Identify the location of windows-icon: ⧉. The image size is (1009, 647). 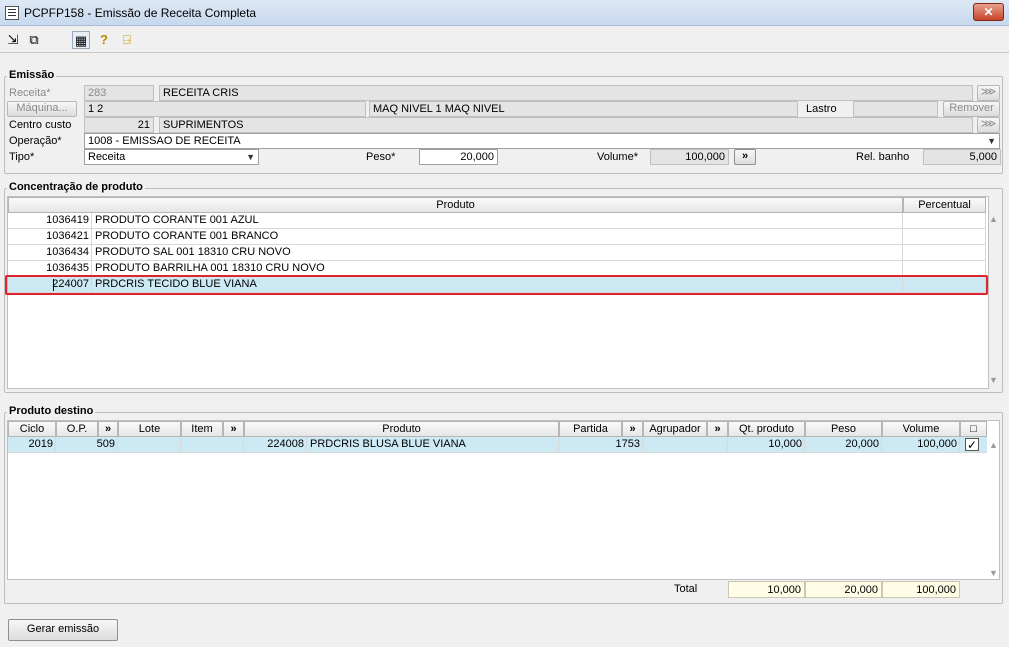
(34, 40).